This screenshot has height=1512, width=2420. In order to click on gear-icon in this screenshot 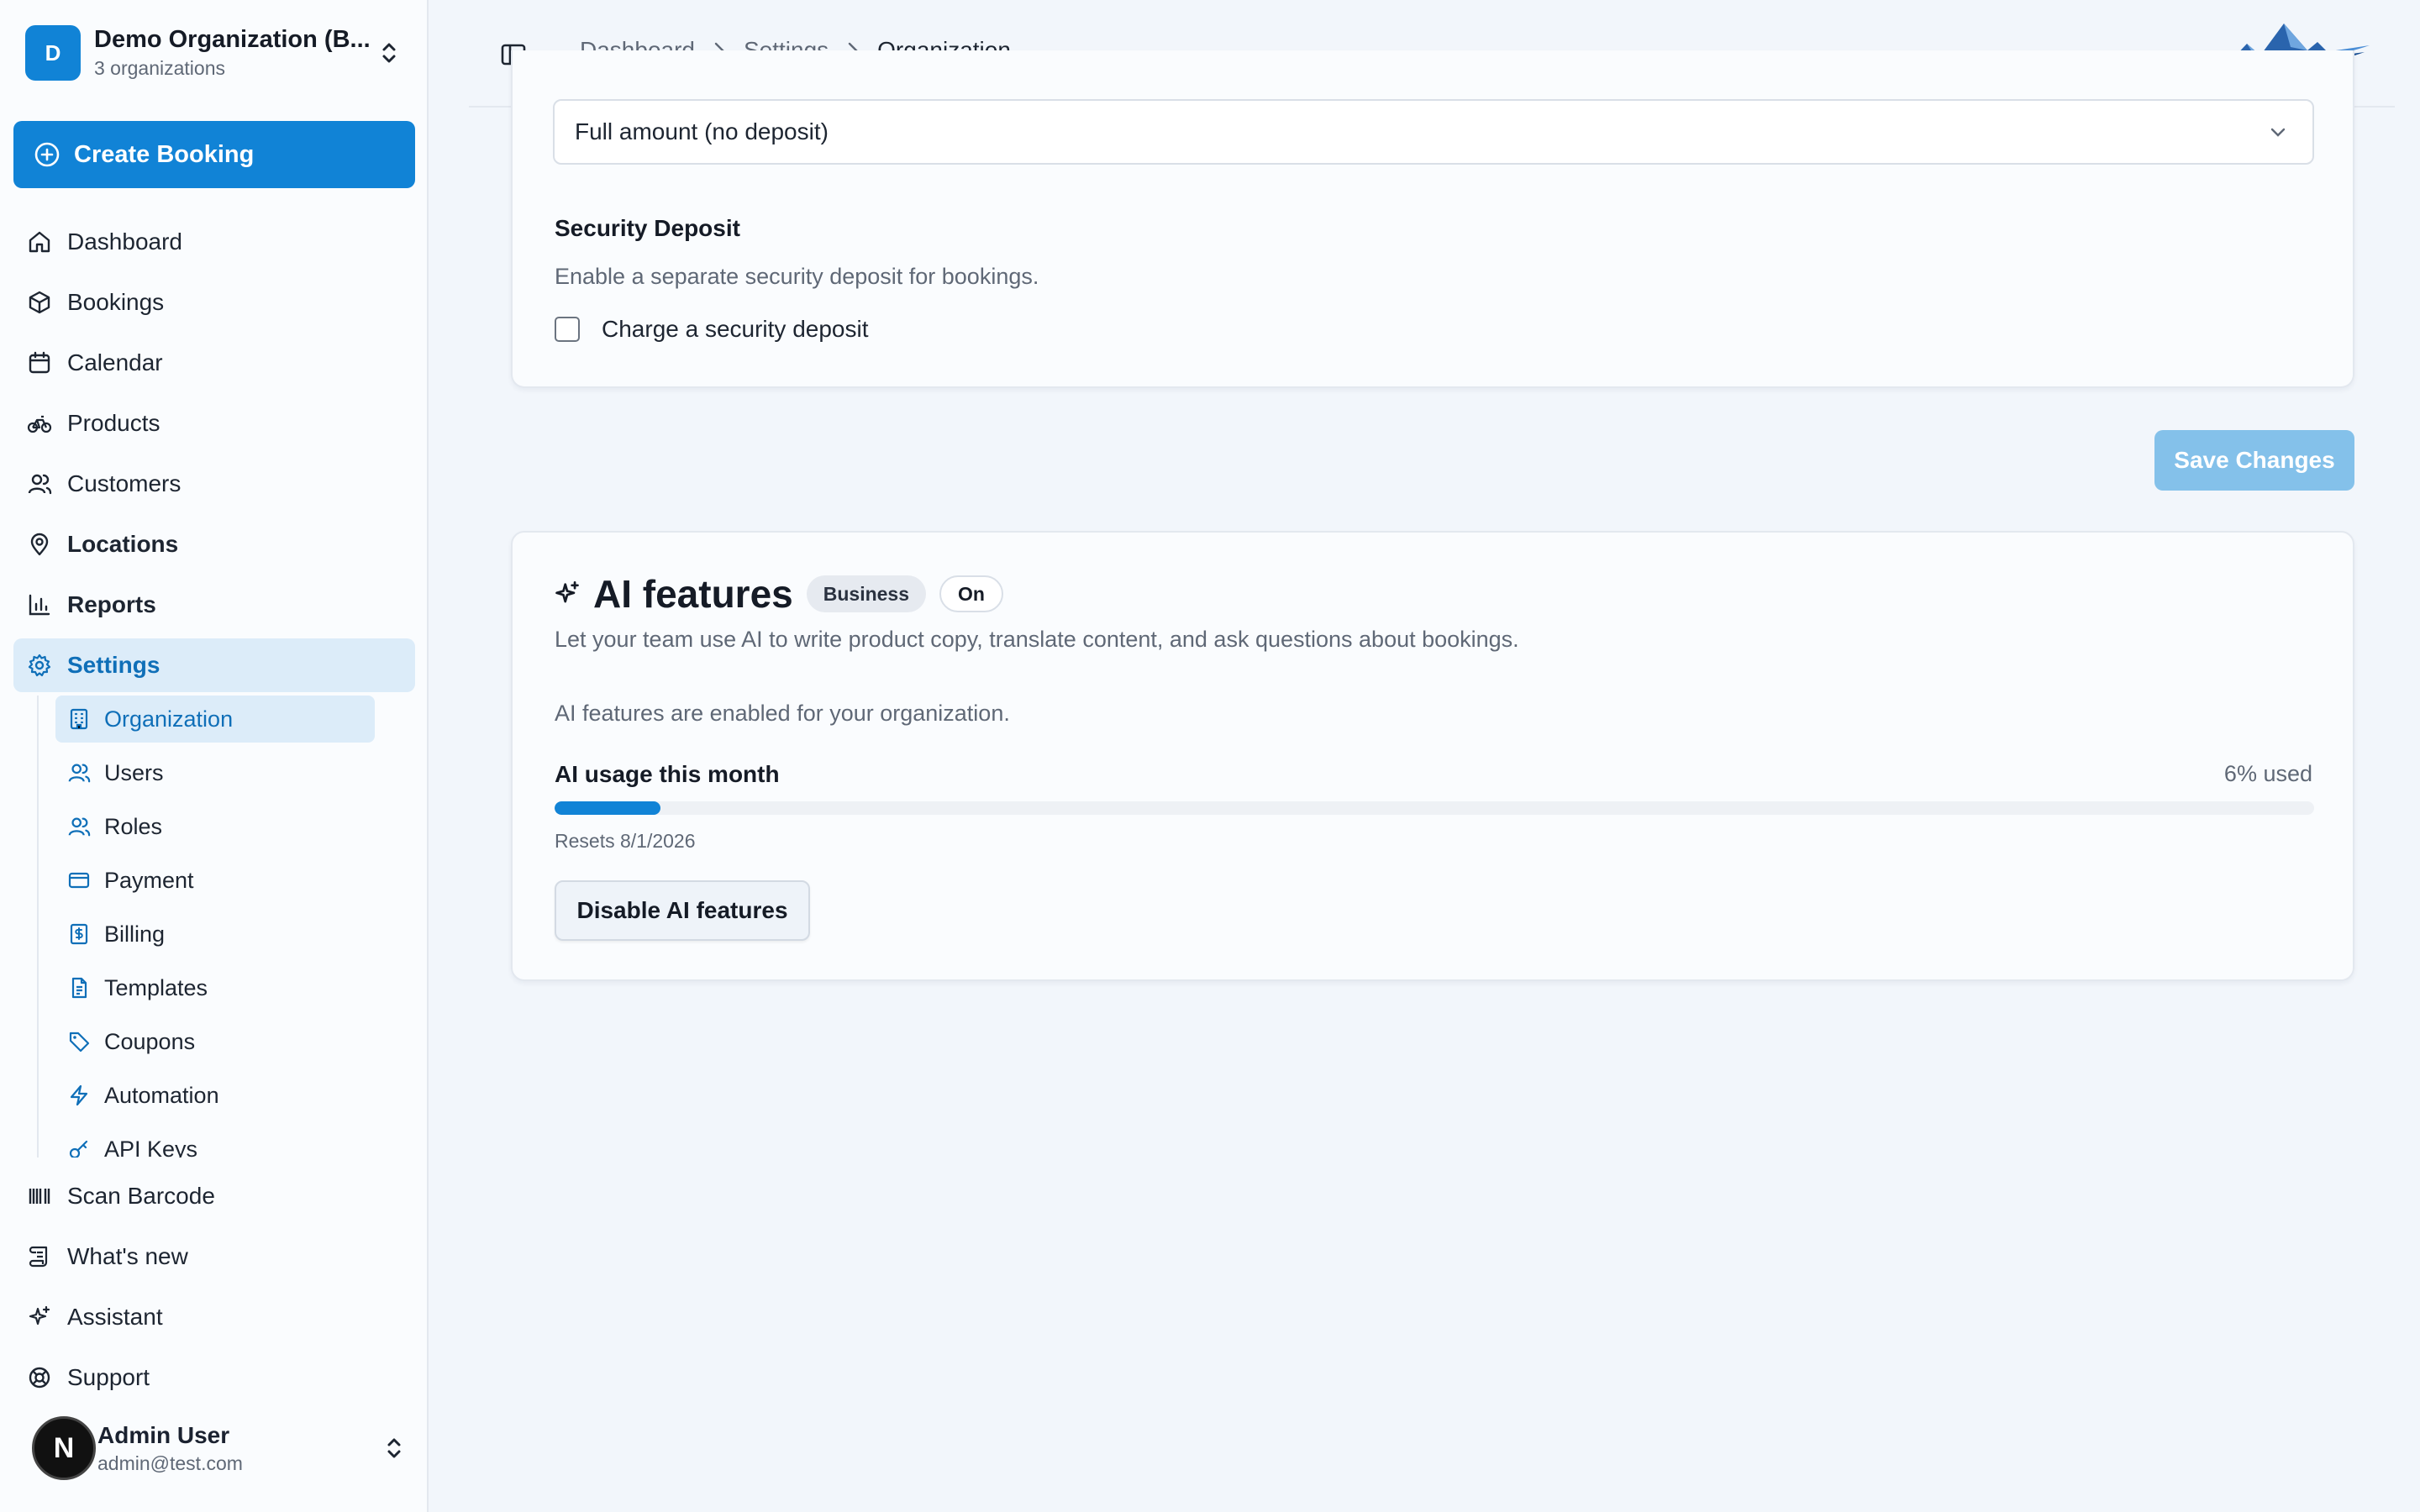, I will do `click(39, 665)`.